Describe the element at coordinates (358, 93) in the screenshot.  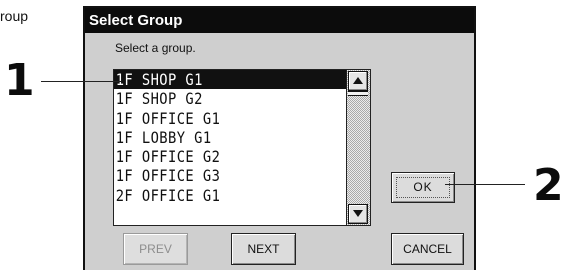
I see `scroll-thumb` at that location.